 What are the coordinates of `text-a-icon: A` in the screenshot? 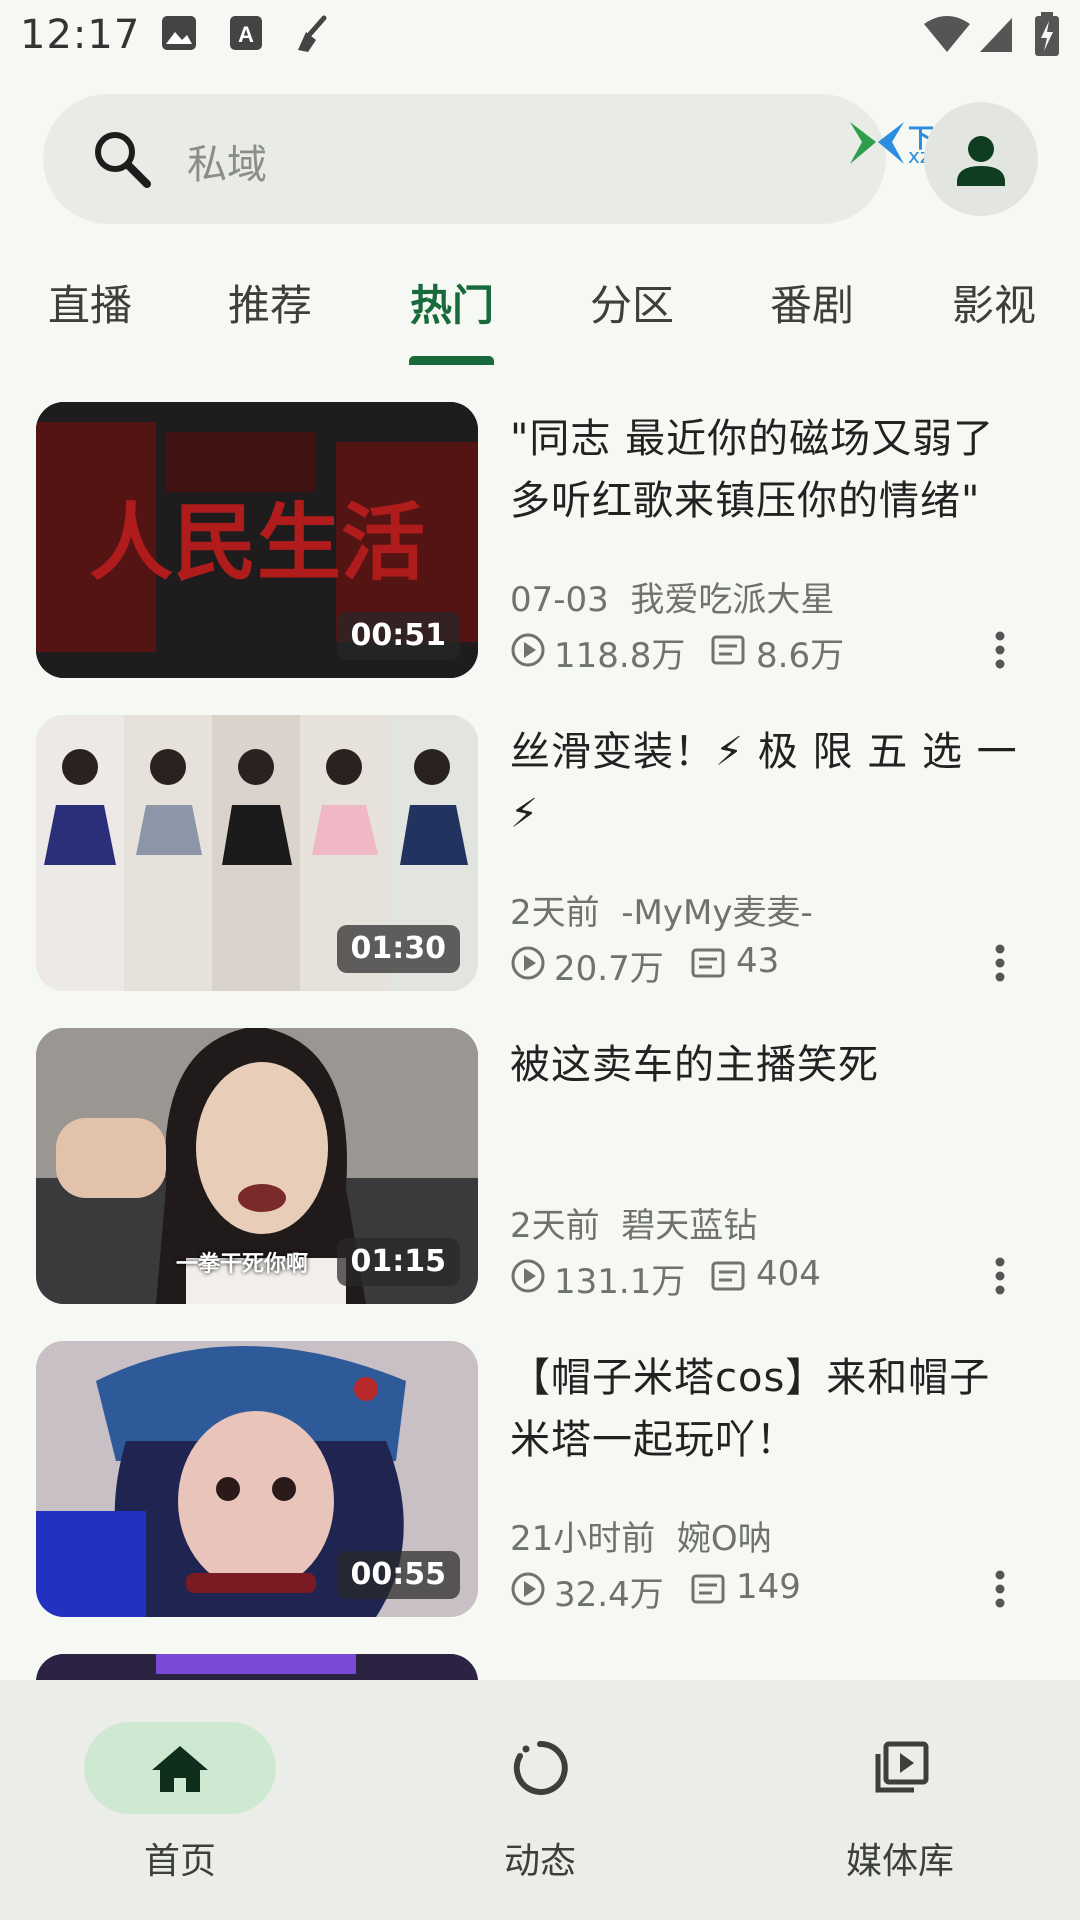 It's located at (246, 33).